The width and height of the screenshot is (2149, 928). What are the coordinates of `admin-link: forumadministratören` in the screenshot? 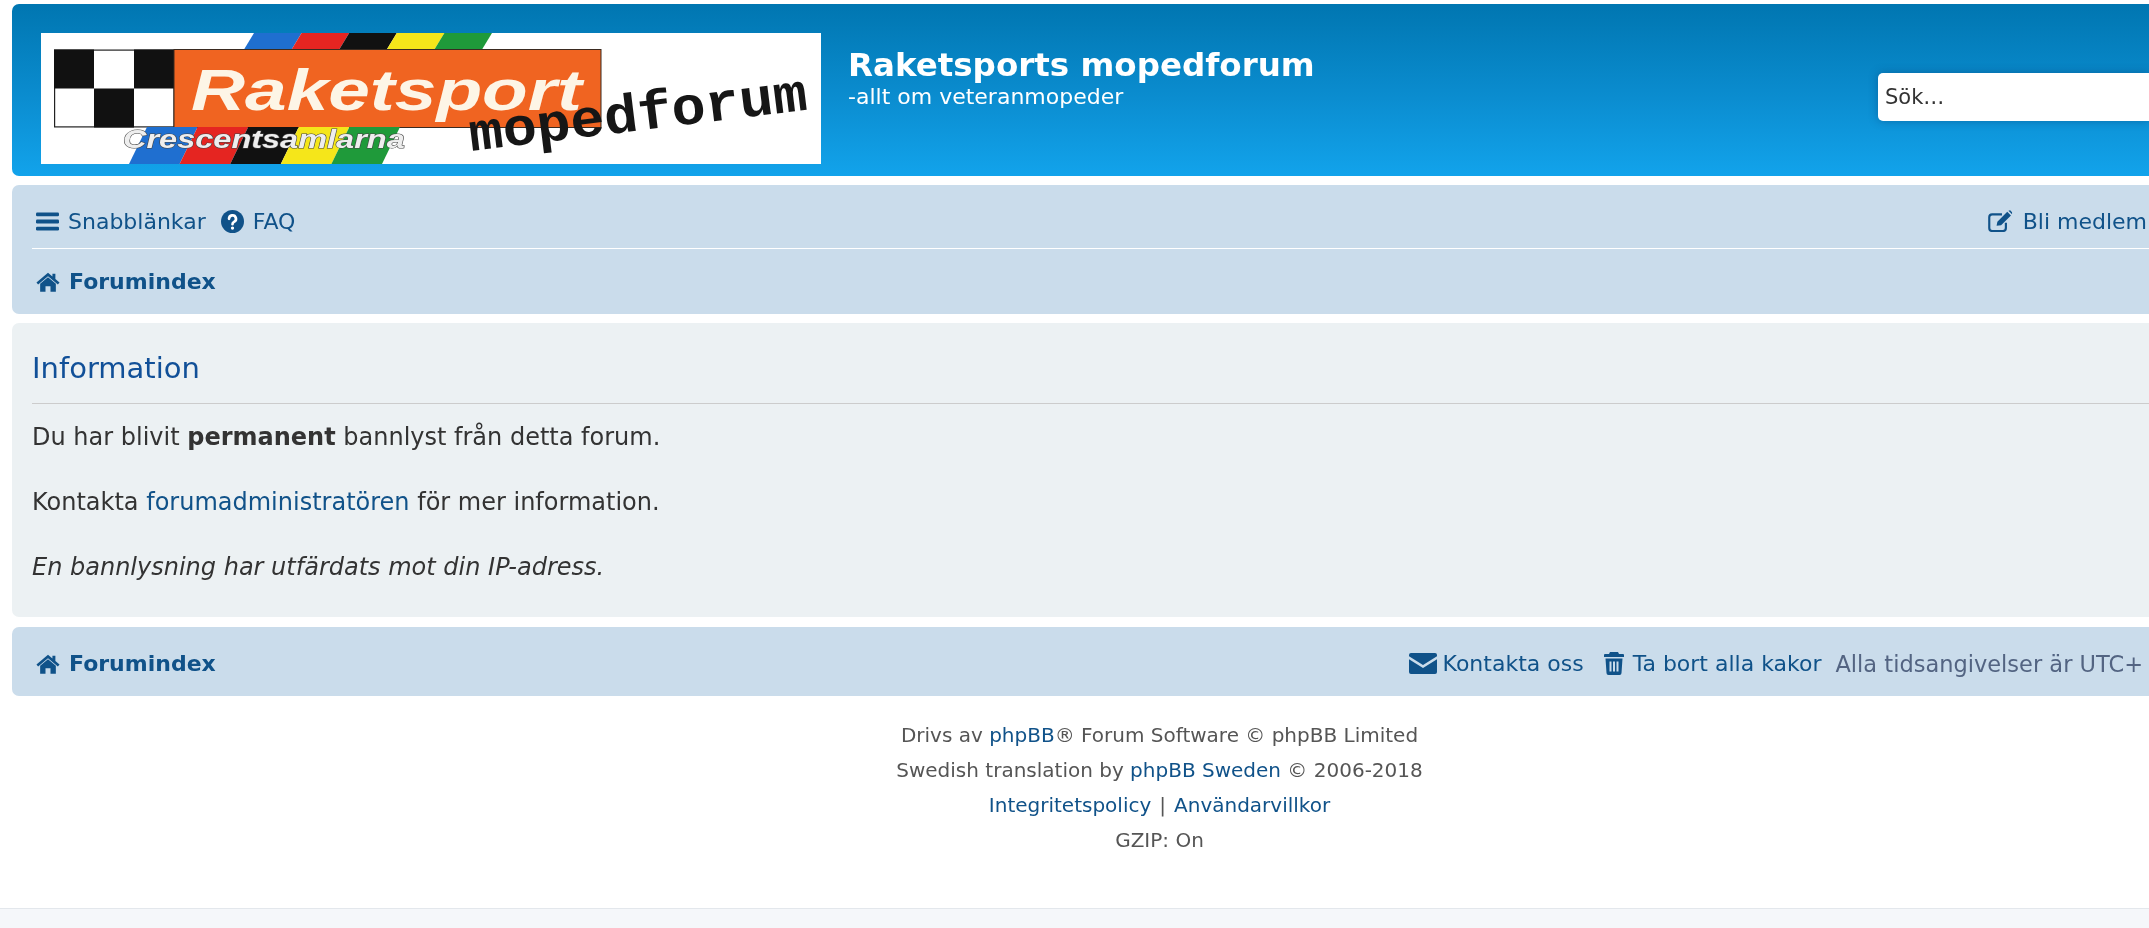 It's located at (278, 502).